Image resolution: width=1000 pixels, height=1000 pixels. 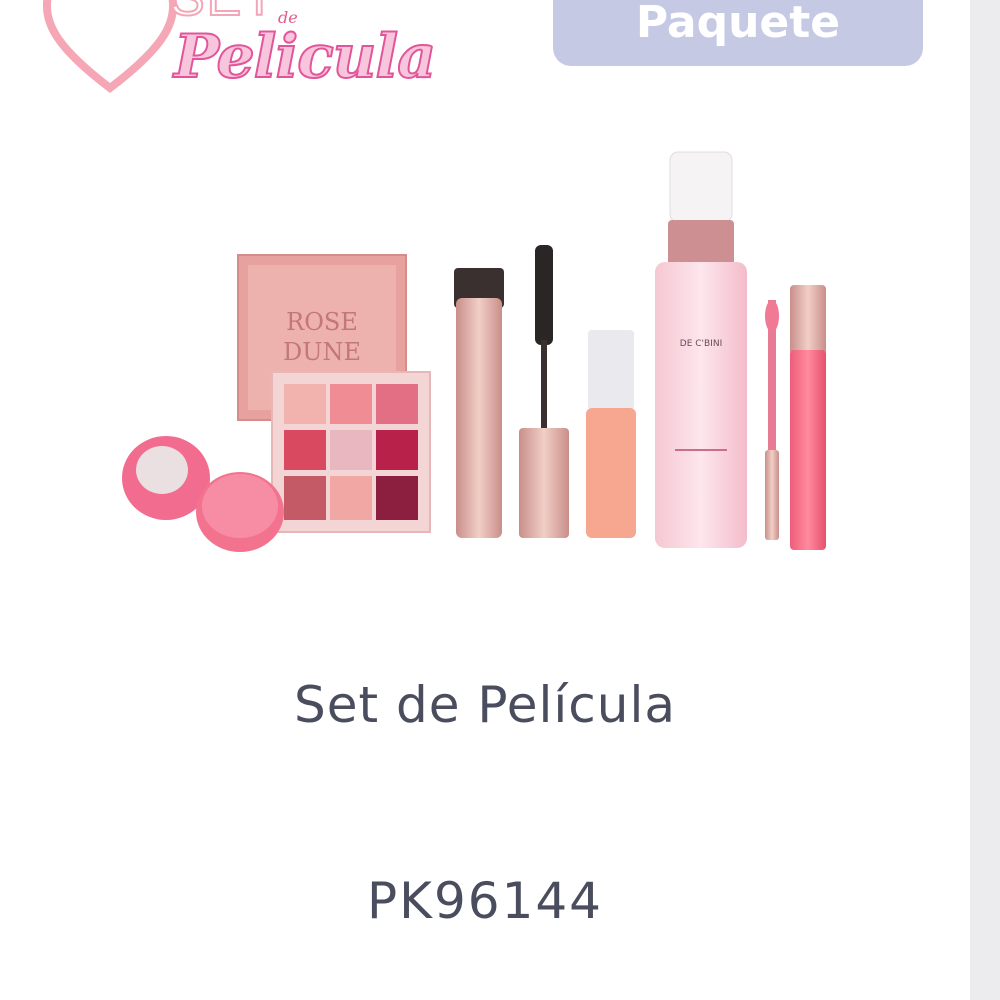 What do you see at coordinates (479, 403) in the screenshot?
I see `mascara-tube` at bounding box center [479, 403].